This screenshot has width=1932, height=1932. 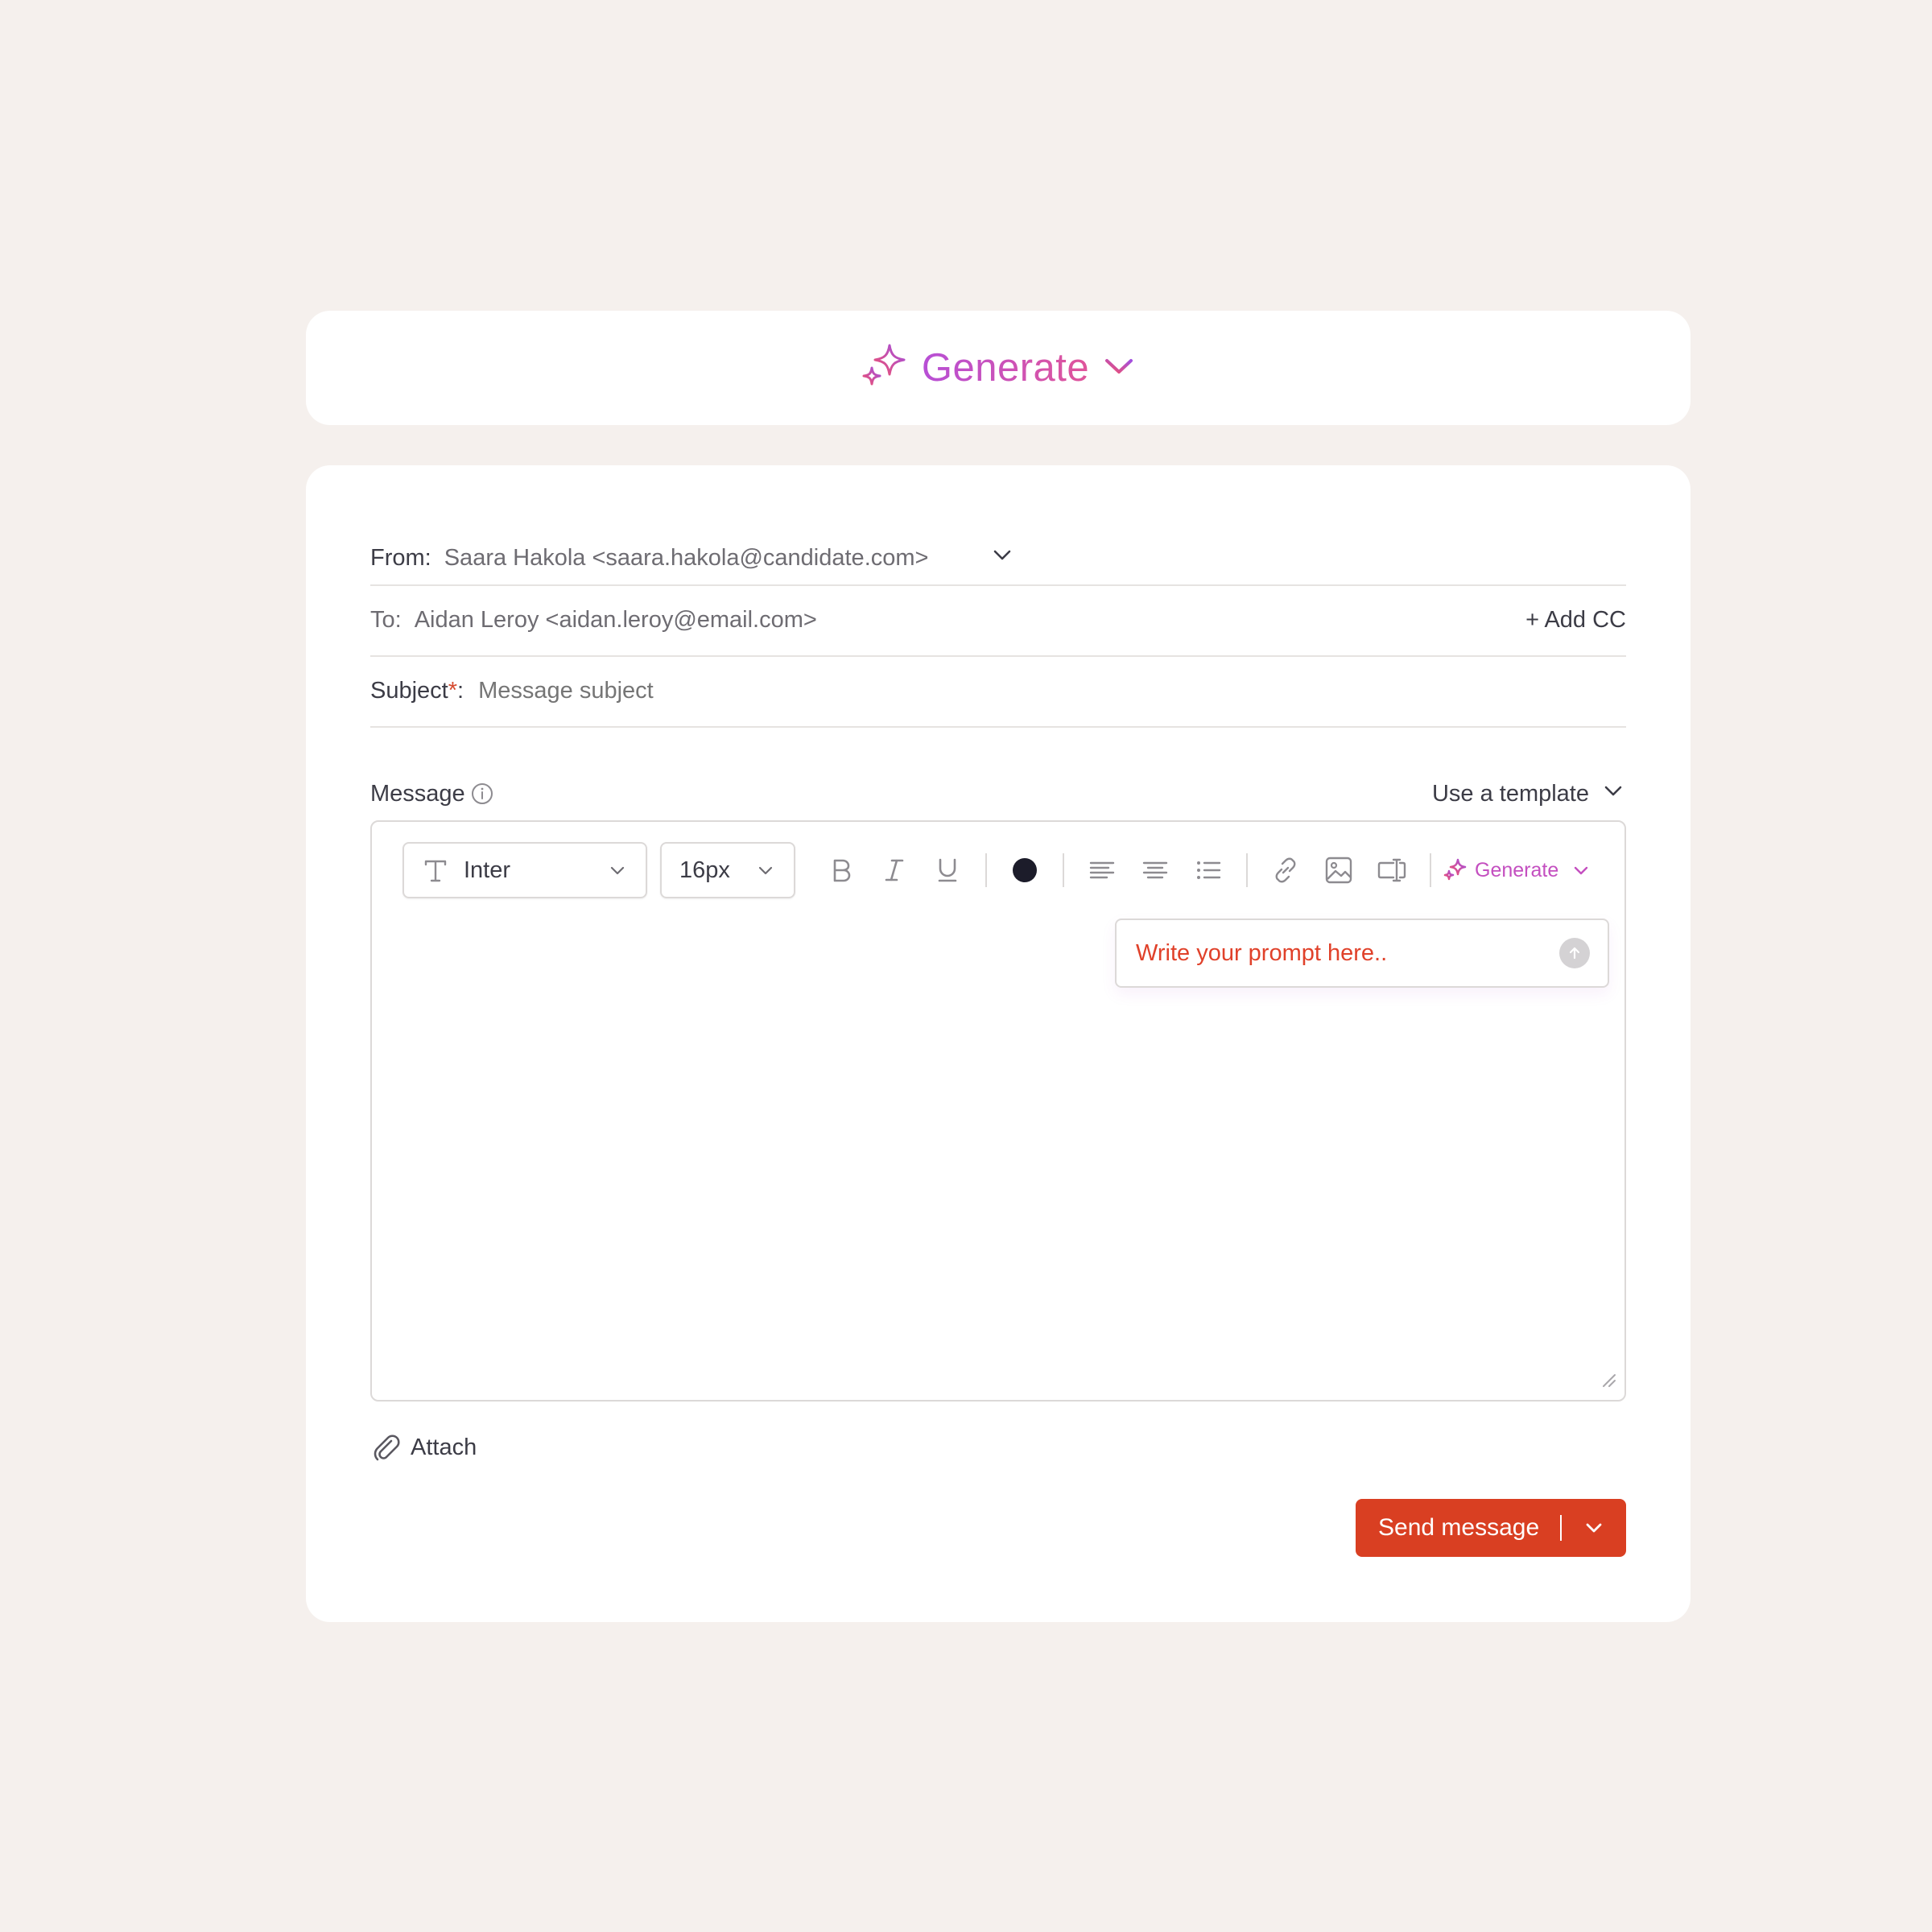 I want to click on font-size-select: 16px, so click(x=727, y=870).